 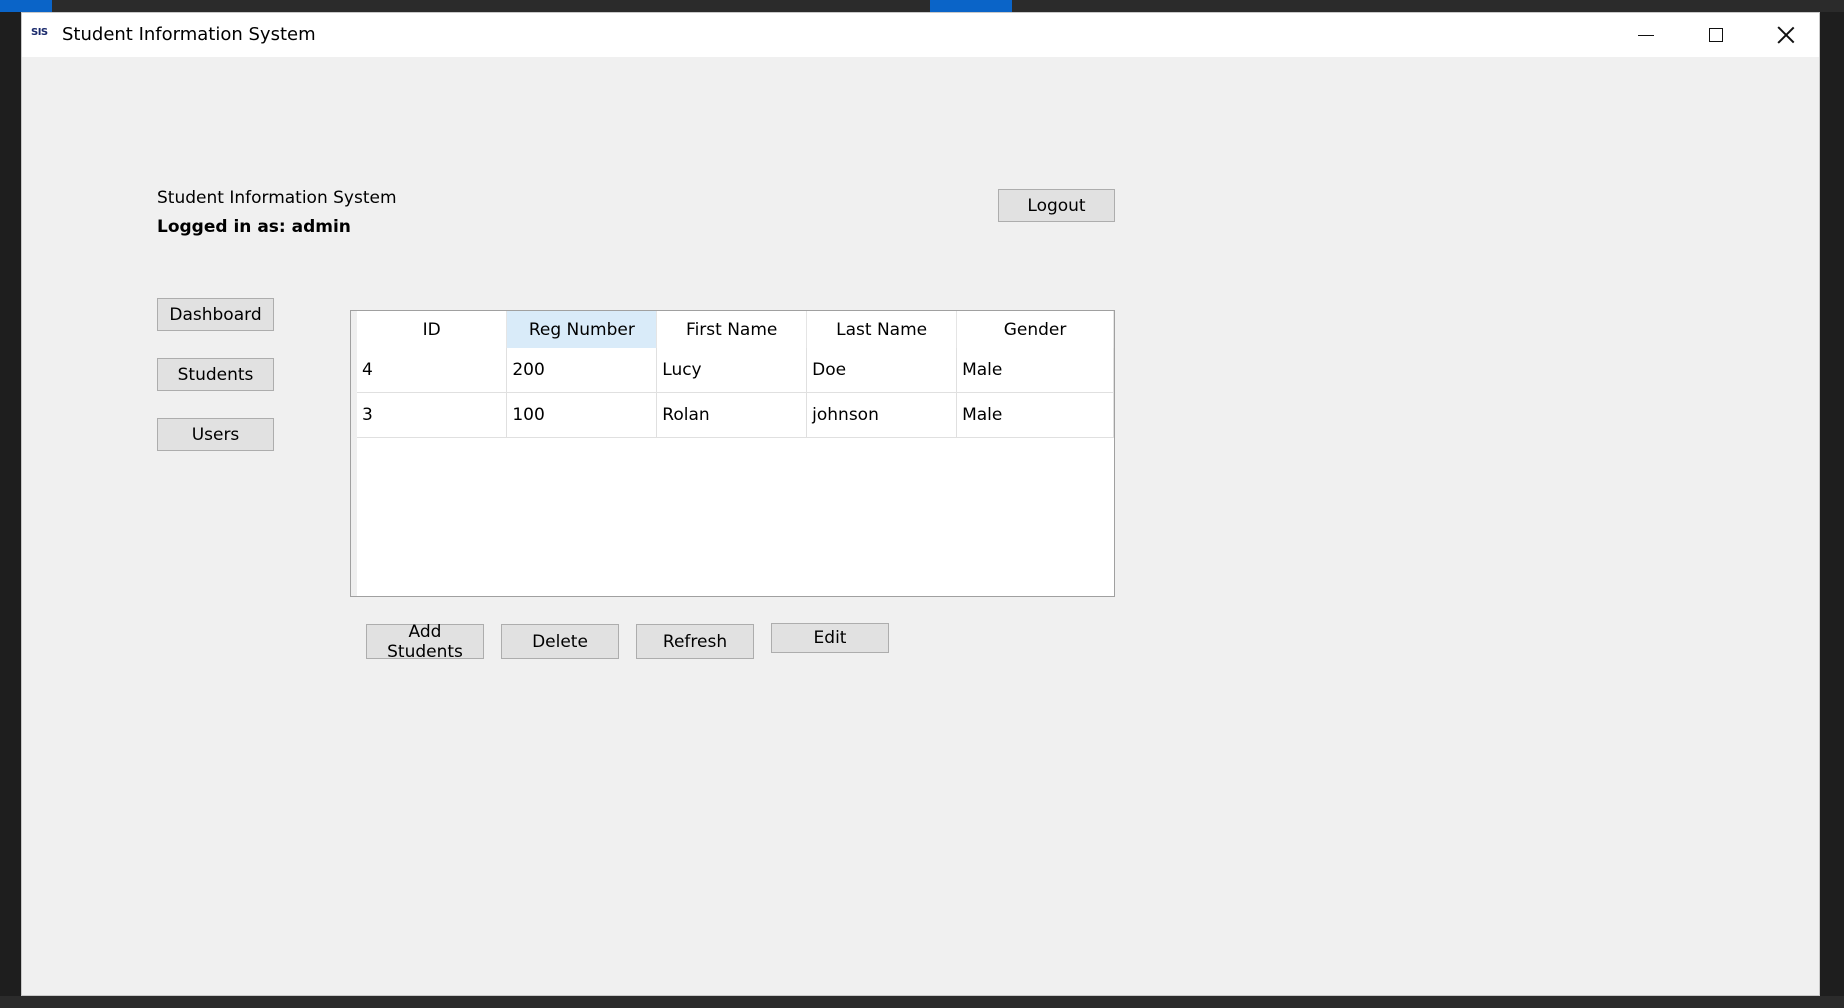 I want to click on cell-reg-number: 200, so click(x=582, y=370).